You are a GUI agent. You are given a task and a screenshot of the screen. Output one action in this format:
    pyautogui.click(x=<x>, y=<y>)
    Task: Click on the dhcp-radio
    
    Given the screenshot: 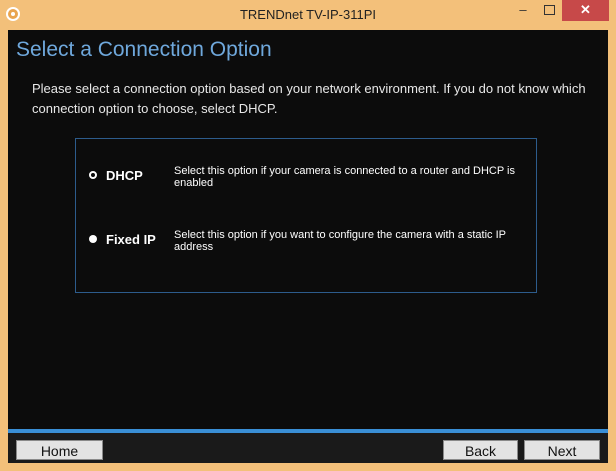 What is the action you would take?
    pyautogui.click(x=93, y=175)
    